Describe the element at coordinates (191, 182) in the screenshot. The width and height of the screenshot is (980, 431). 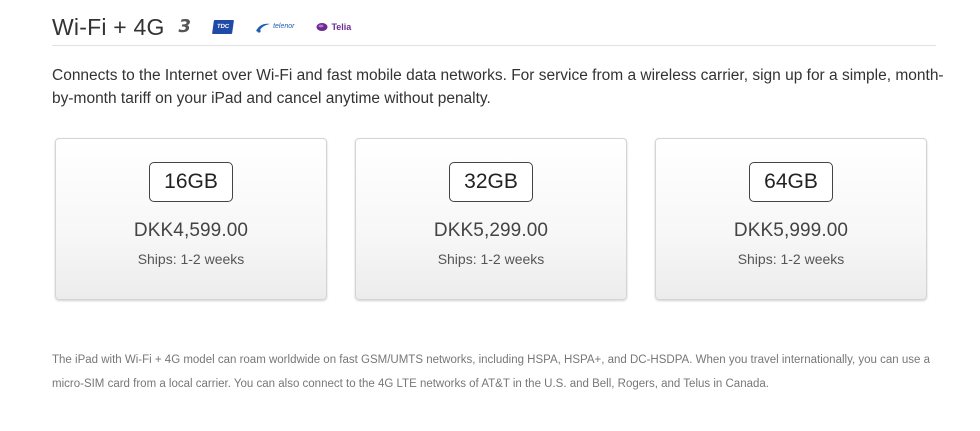
I see `capacity-label: 16GB` at that location.